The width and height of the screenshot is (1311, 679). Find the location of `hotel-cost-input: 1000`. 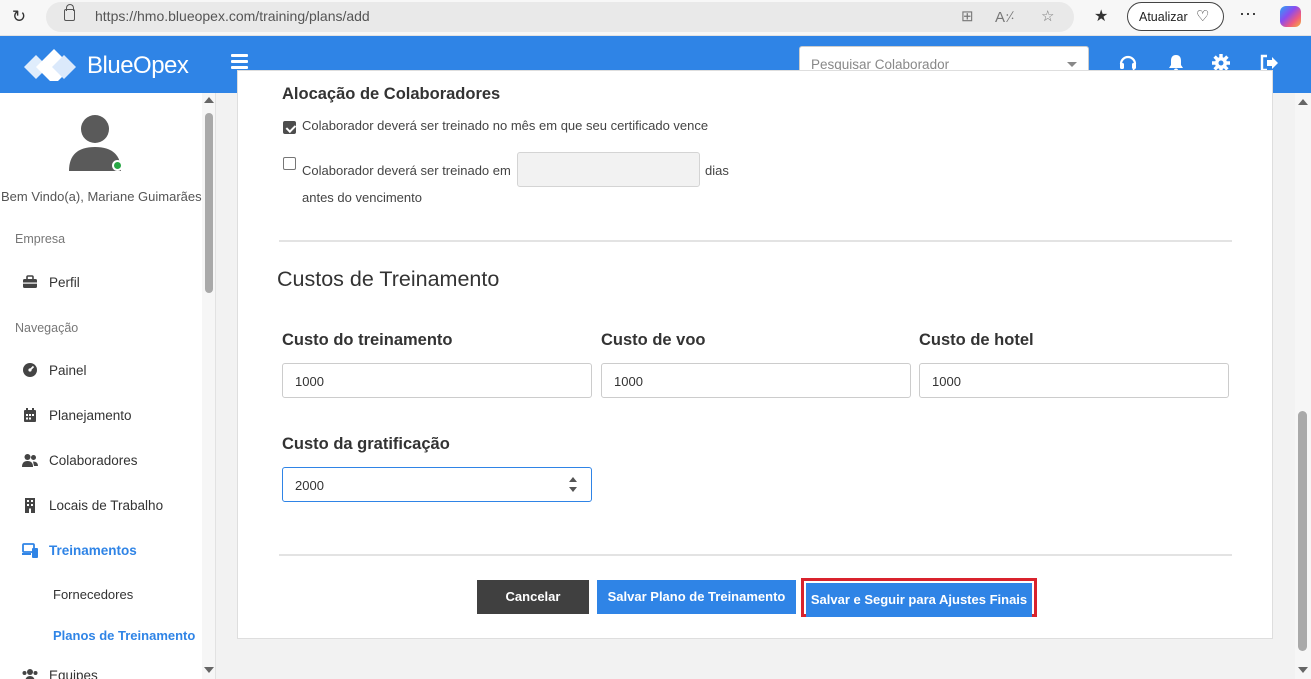

hotel-cost-input: 1000 is located at coordinates (1074, 380).